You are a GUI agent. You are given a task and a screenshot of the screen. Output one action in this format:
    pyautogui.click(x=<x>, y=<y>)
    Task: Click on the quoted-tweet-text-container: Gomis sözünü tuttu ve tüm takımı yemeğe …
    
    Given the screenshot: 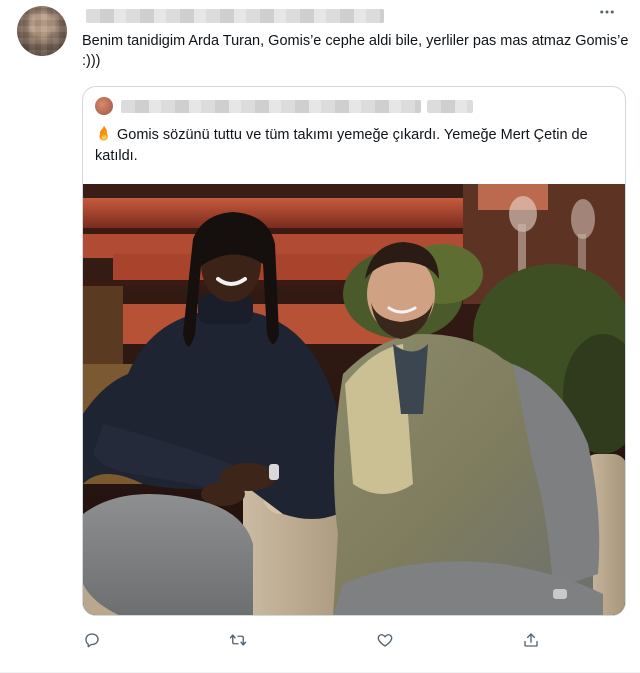 What is the action you would take?
    pyautogui.click(x=355, y=145)
    